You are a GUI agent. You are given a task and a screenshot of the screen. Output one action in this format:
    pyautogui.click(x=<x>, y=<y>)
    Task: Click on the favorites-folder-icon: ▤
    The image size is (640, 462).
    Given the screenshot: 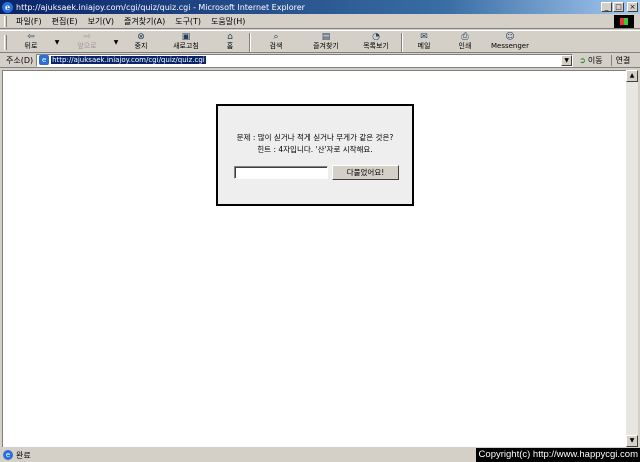 What is the action you would take?
    pyautogui.click(x=326, y=37)
    